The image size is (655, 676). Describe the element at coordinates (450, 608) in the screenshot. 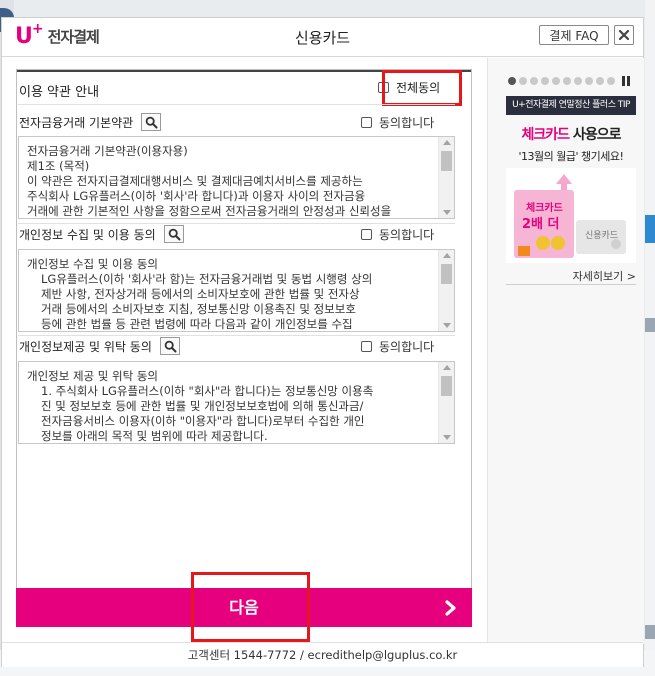

I see `chevron-right-icon` at that location.